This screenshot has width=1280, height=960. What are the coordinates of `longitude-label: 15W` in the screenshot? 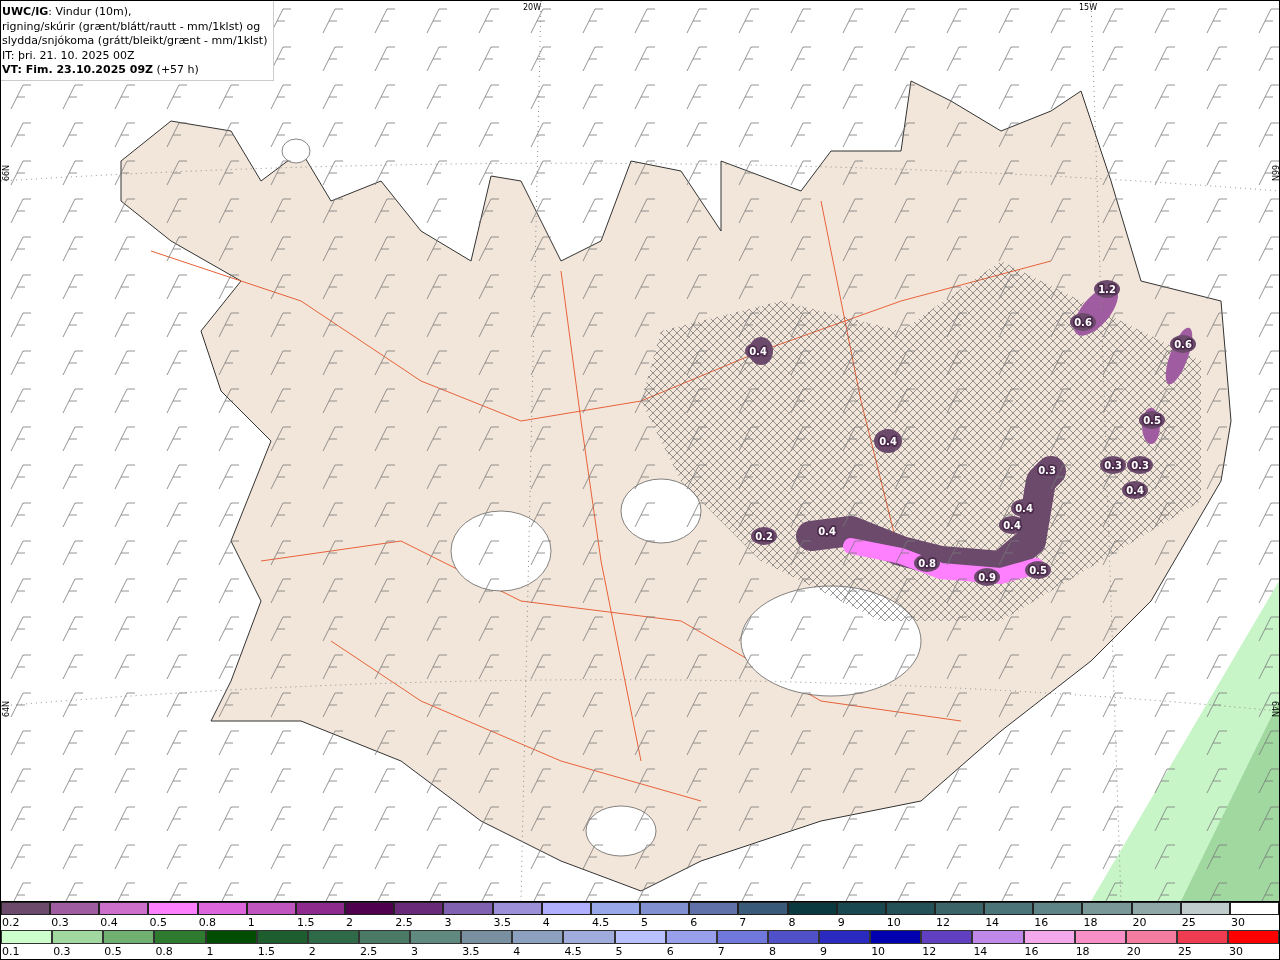 It's located at (1088, 7).